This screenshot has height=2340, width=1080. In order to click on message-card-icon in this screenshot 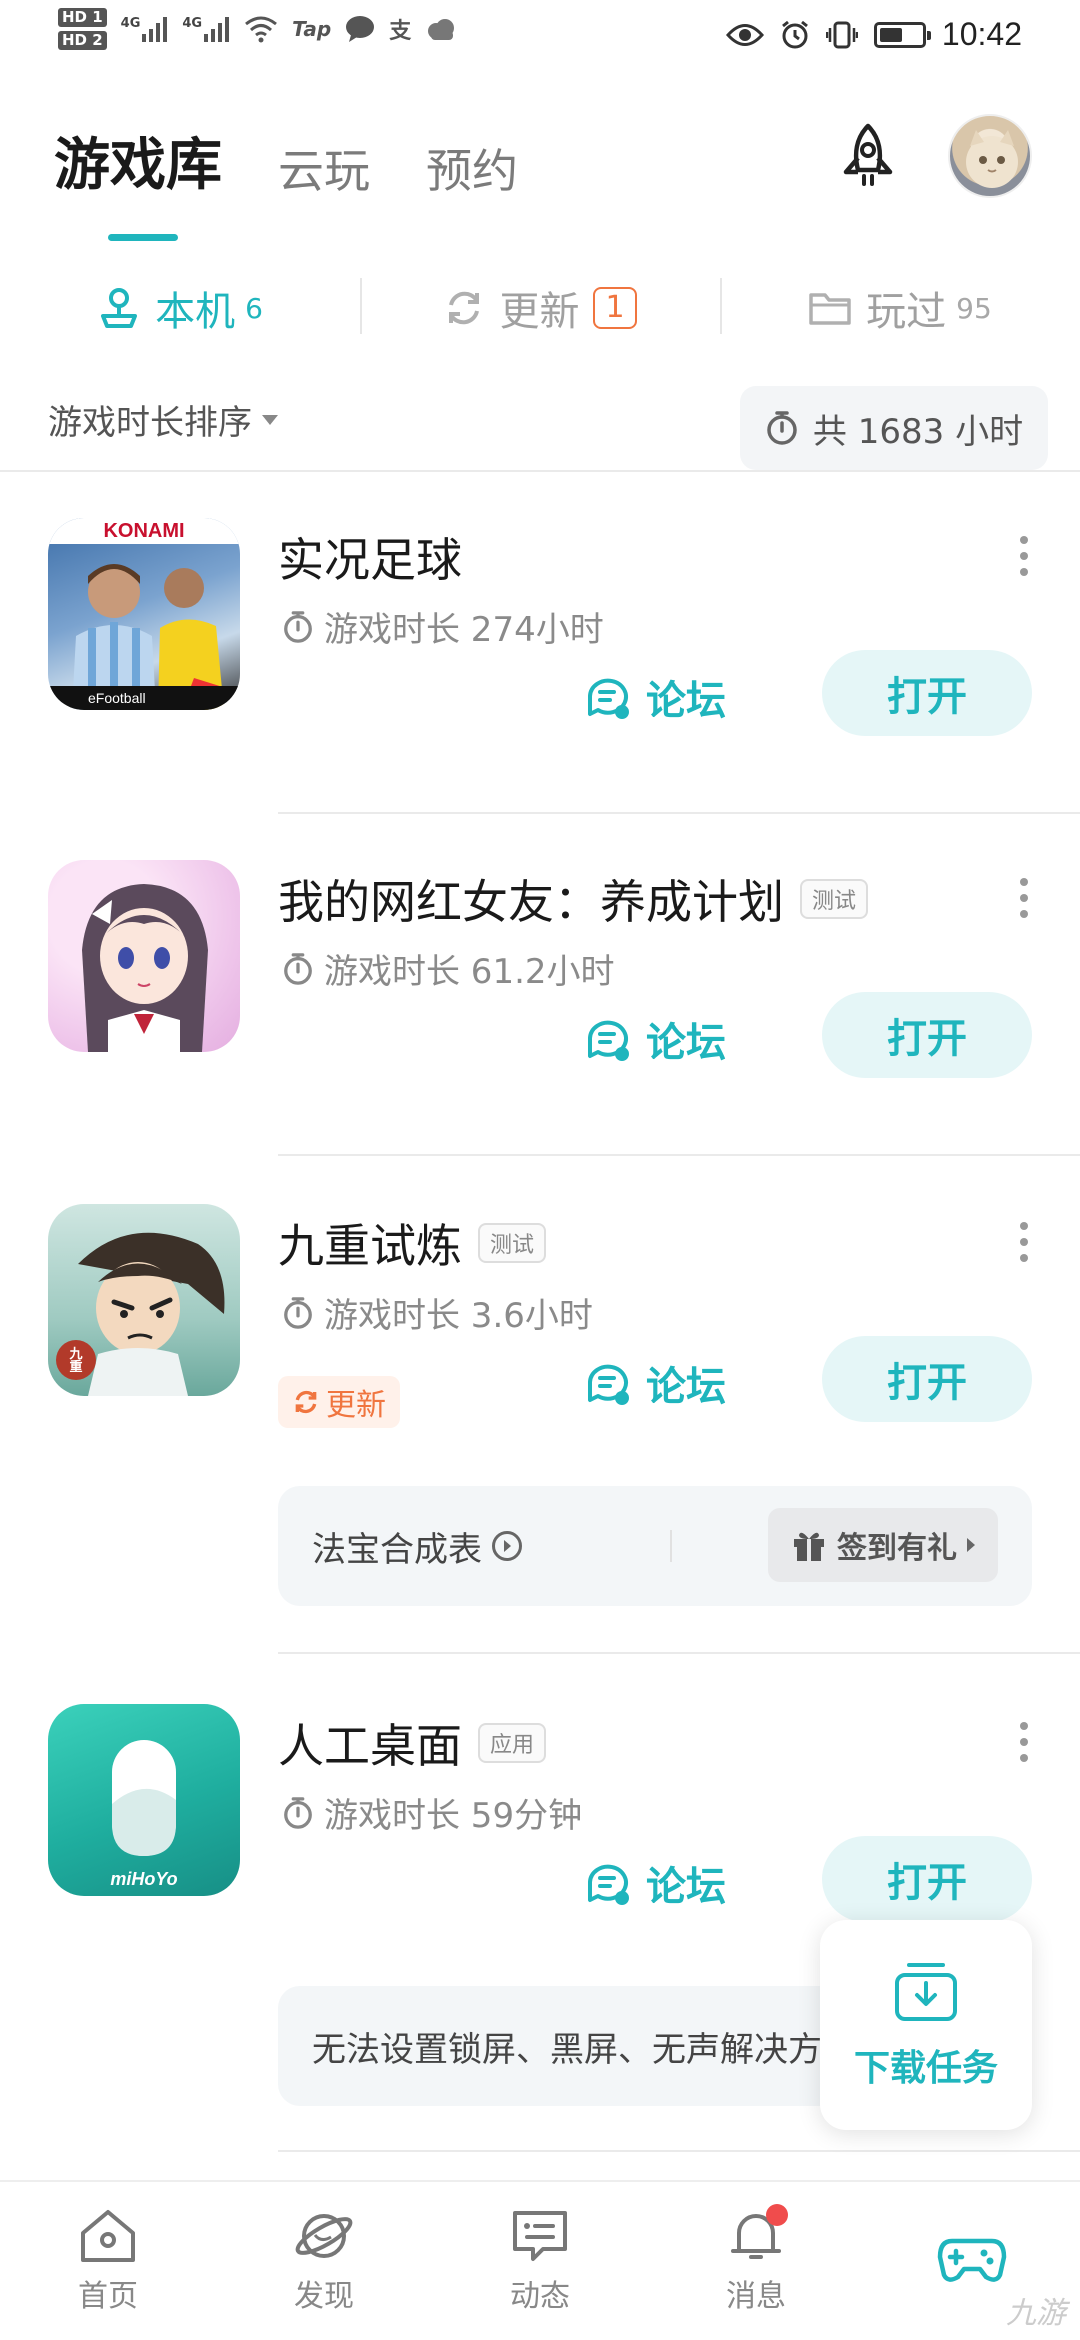, I will do `click(540, 2236)`.